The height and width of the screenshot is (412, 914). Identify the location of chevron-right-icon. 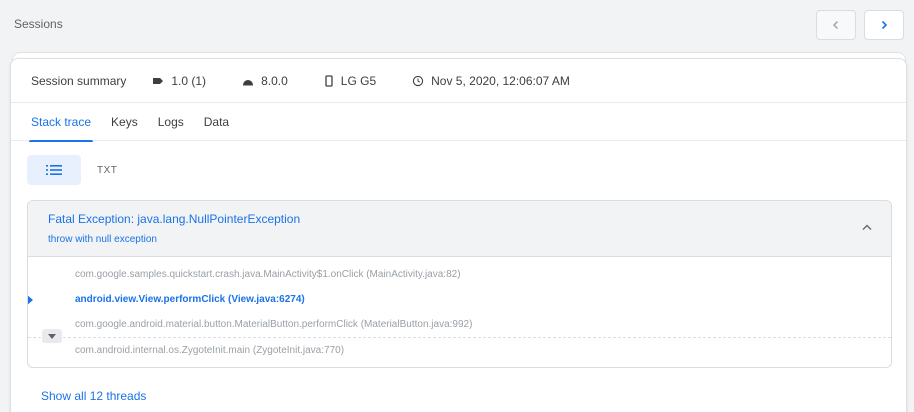
(884, 25).